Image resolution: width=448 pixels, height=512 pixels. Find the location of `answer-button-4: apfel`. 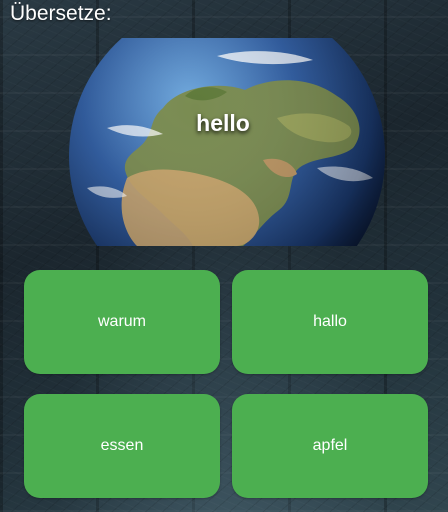

answer-button-4: apfel is located at coordinates (330, 446).